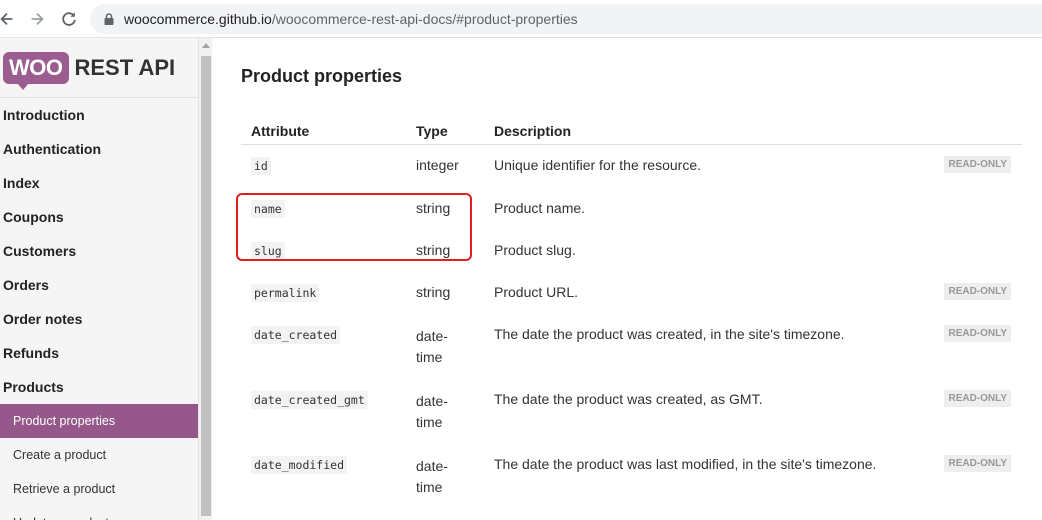 The width and height of the screenshot is (1042, 520). What do you see at coordinates (296, 335) in the screenshot?
I see `attribute-code: date_created` at bounding box center [296, 335].